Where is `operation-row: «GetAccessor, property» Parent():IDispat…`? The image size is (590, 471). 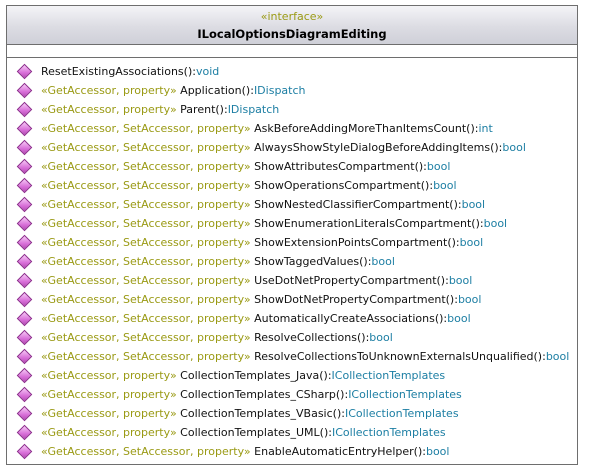 operation-row: «GetAccessor, property» Parent():IDispat… is located at coordinates (292, 109).